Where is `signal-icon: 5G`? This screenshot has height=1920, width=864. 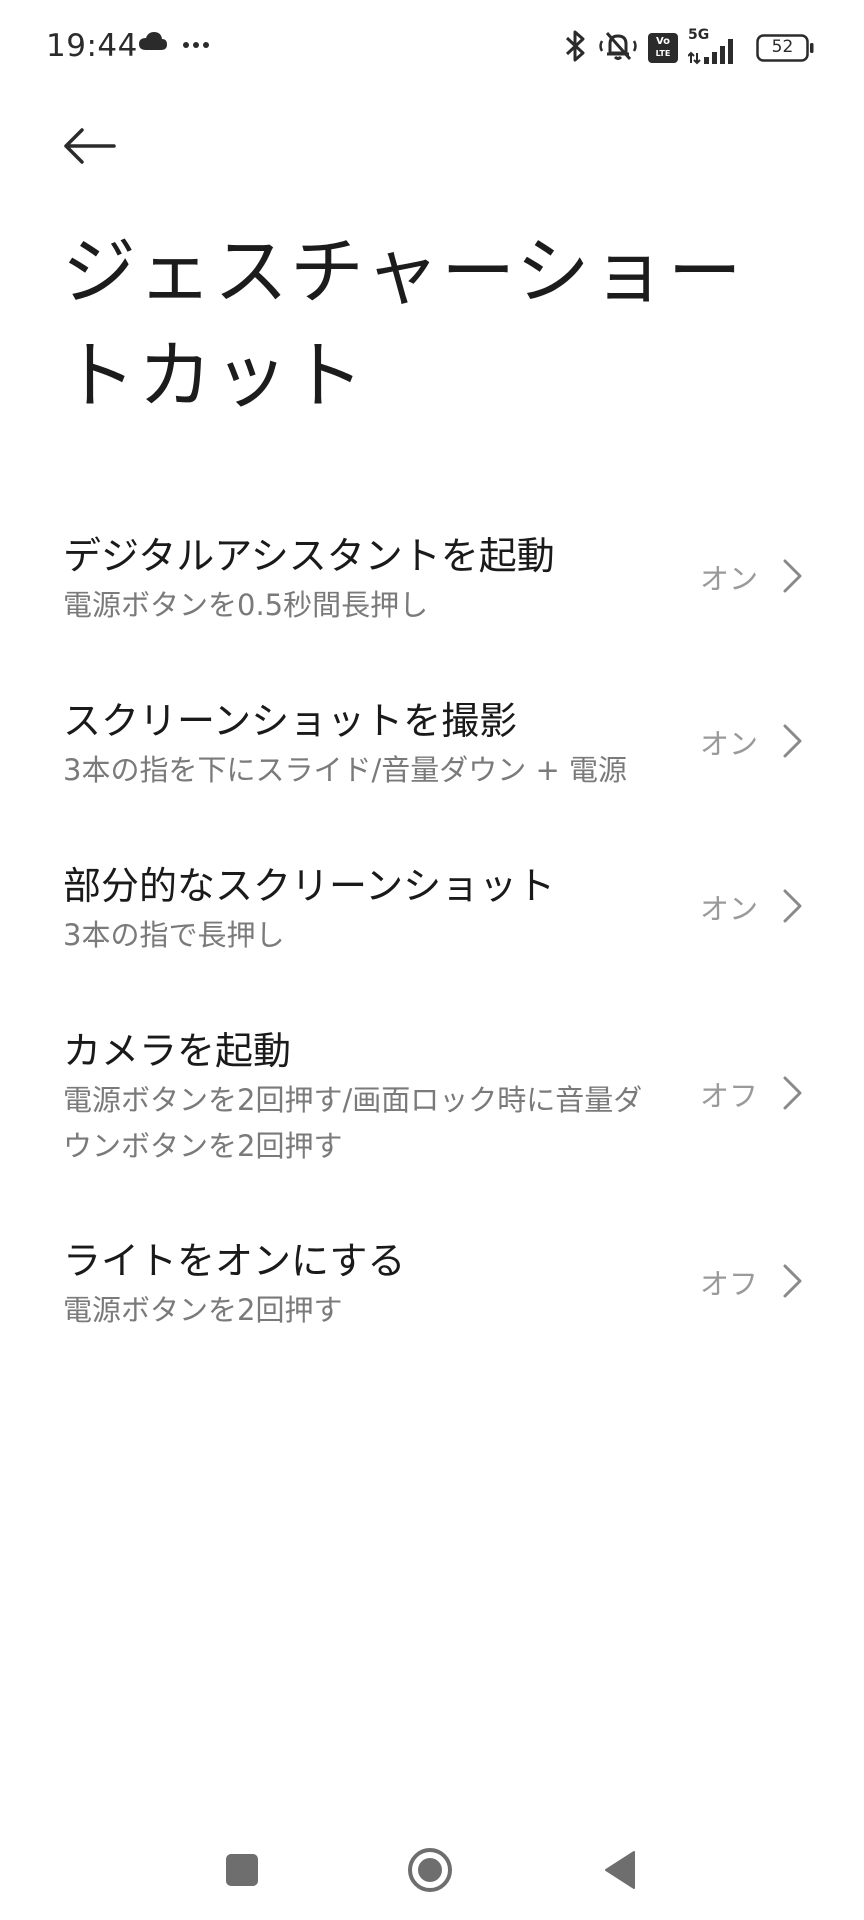 signal-icon: 5G is located at coordinates (714, 46).